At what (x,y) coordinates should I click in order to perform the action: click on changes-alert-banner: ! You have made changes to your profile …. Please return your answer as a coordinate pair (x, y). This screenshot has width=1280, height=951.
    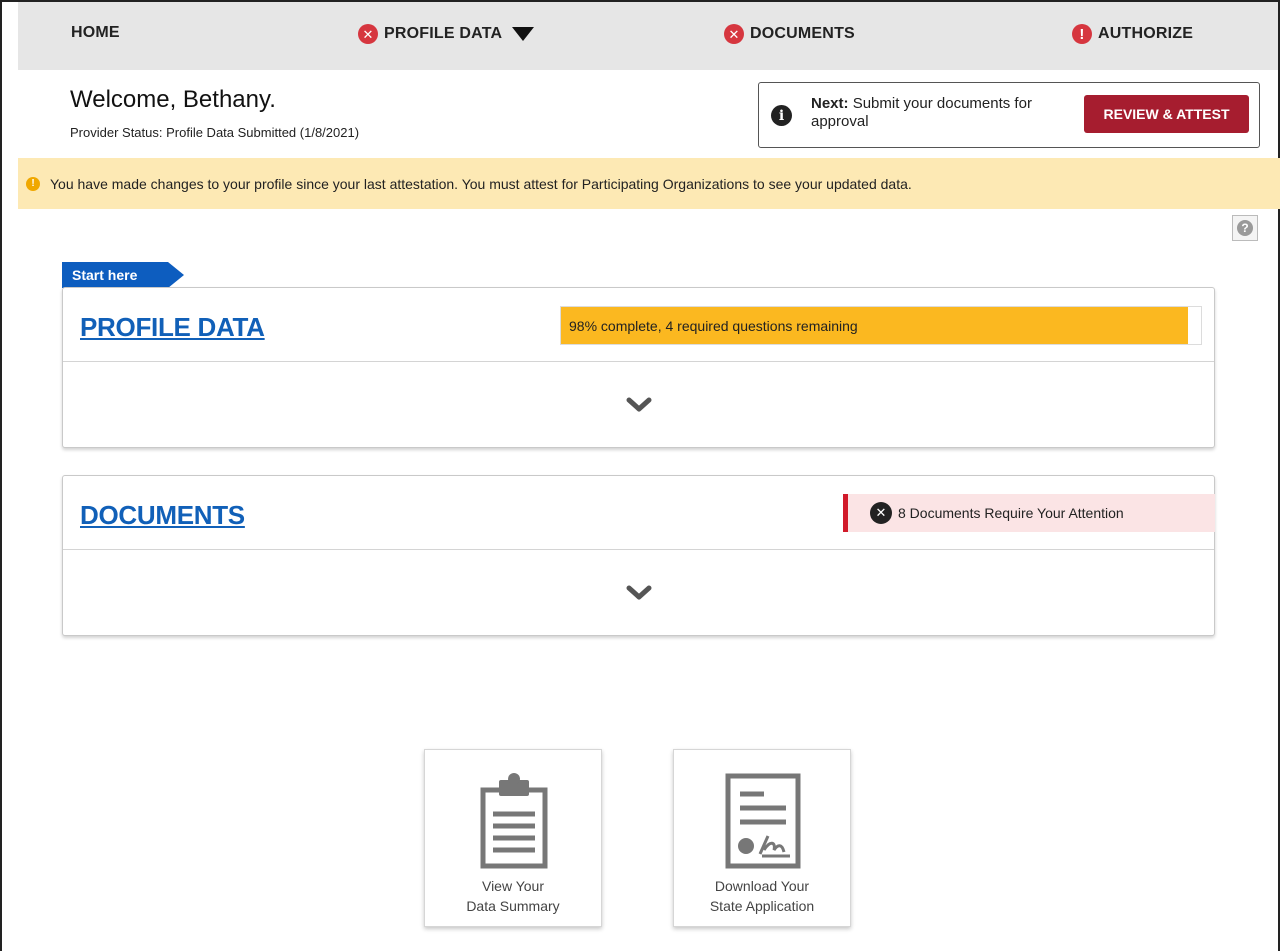
    Looking at the image, I should click on (649, 183).